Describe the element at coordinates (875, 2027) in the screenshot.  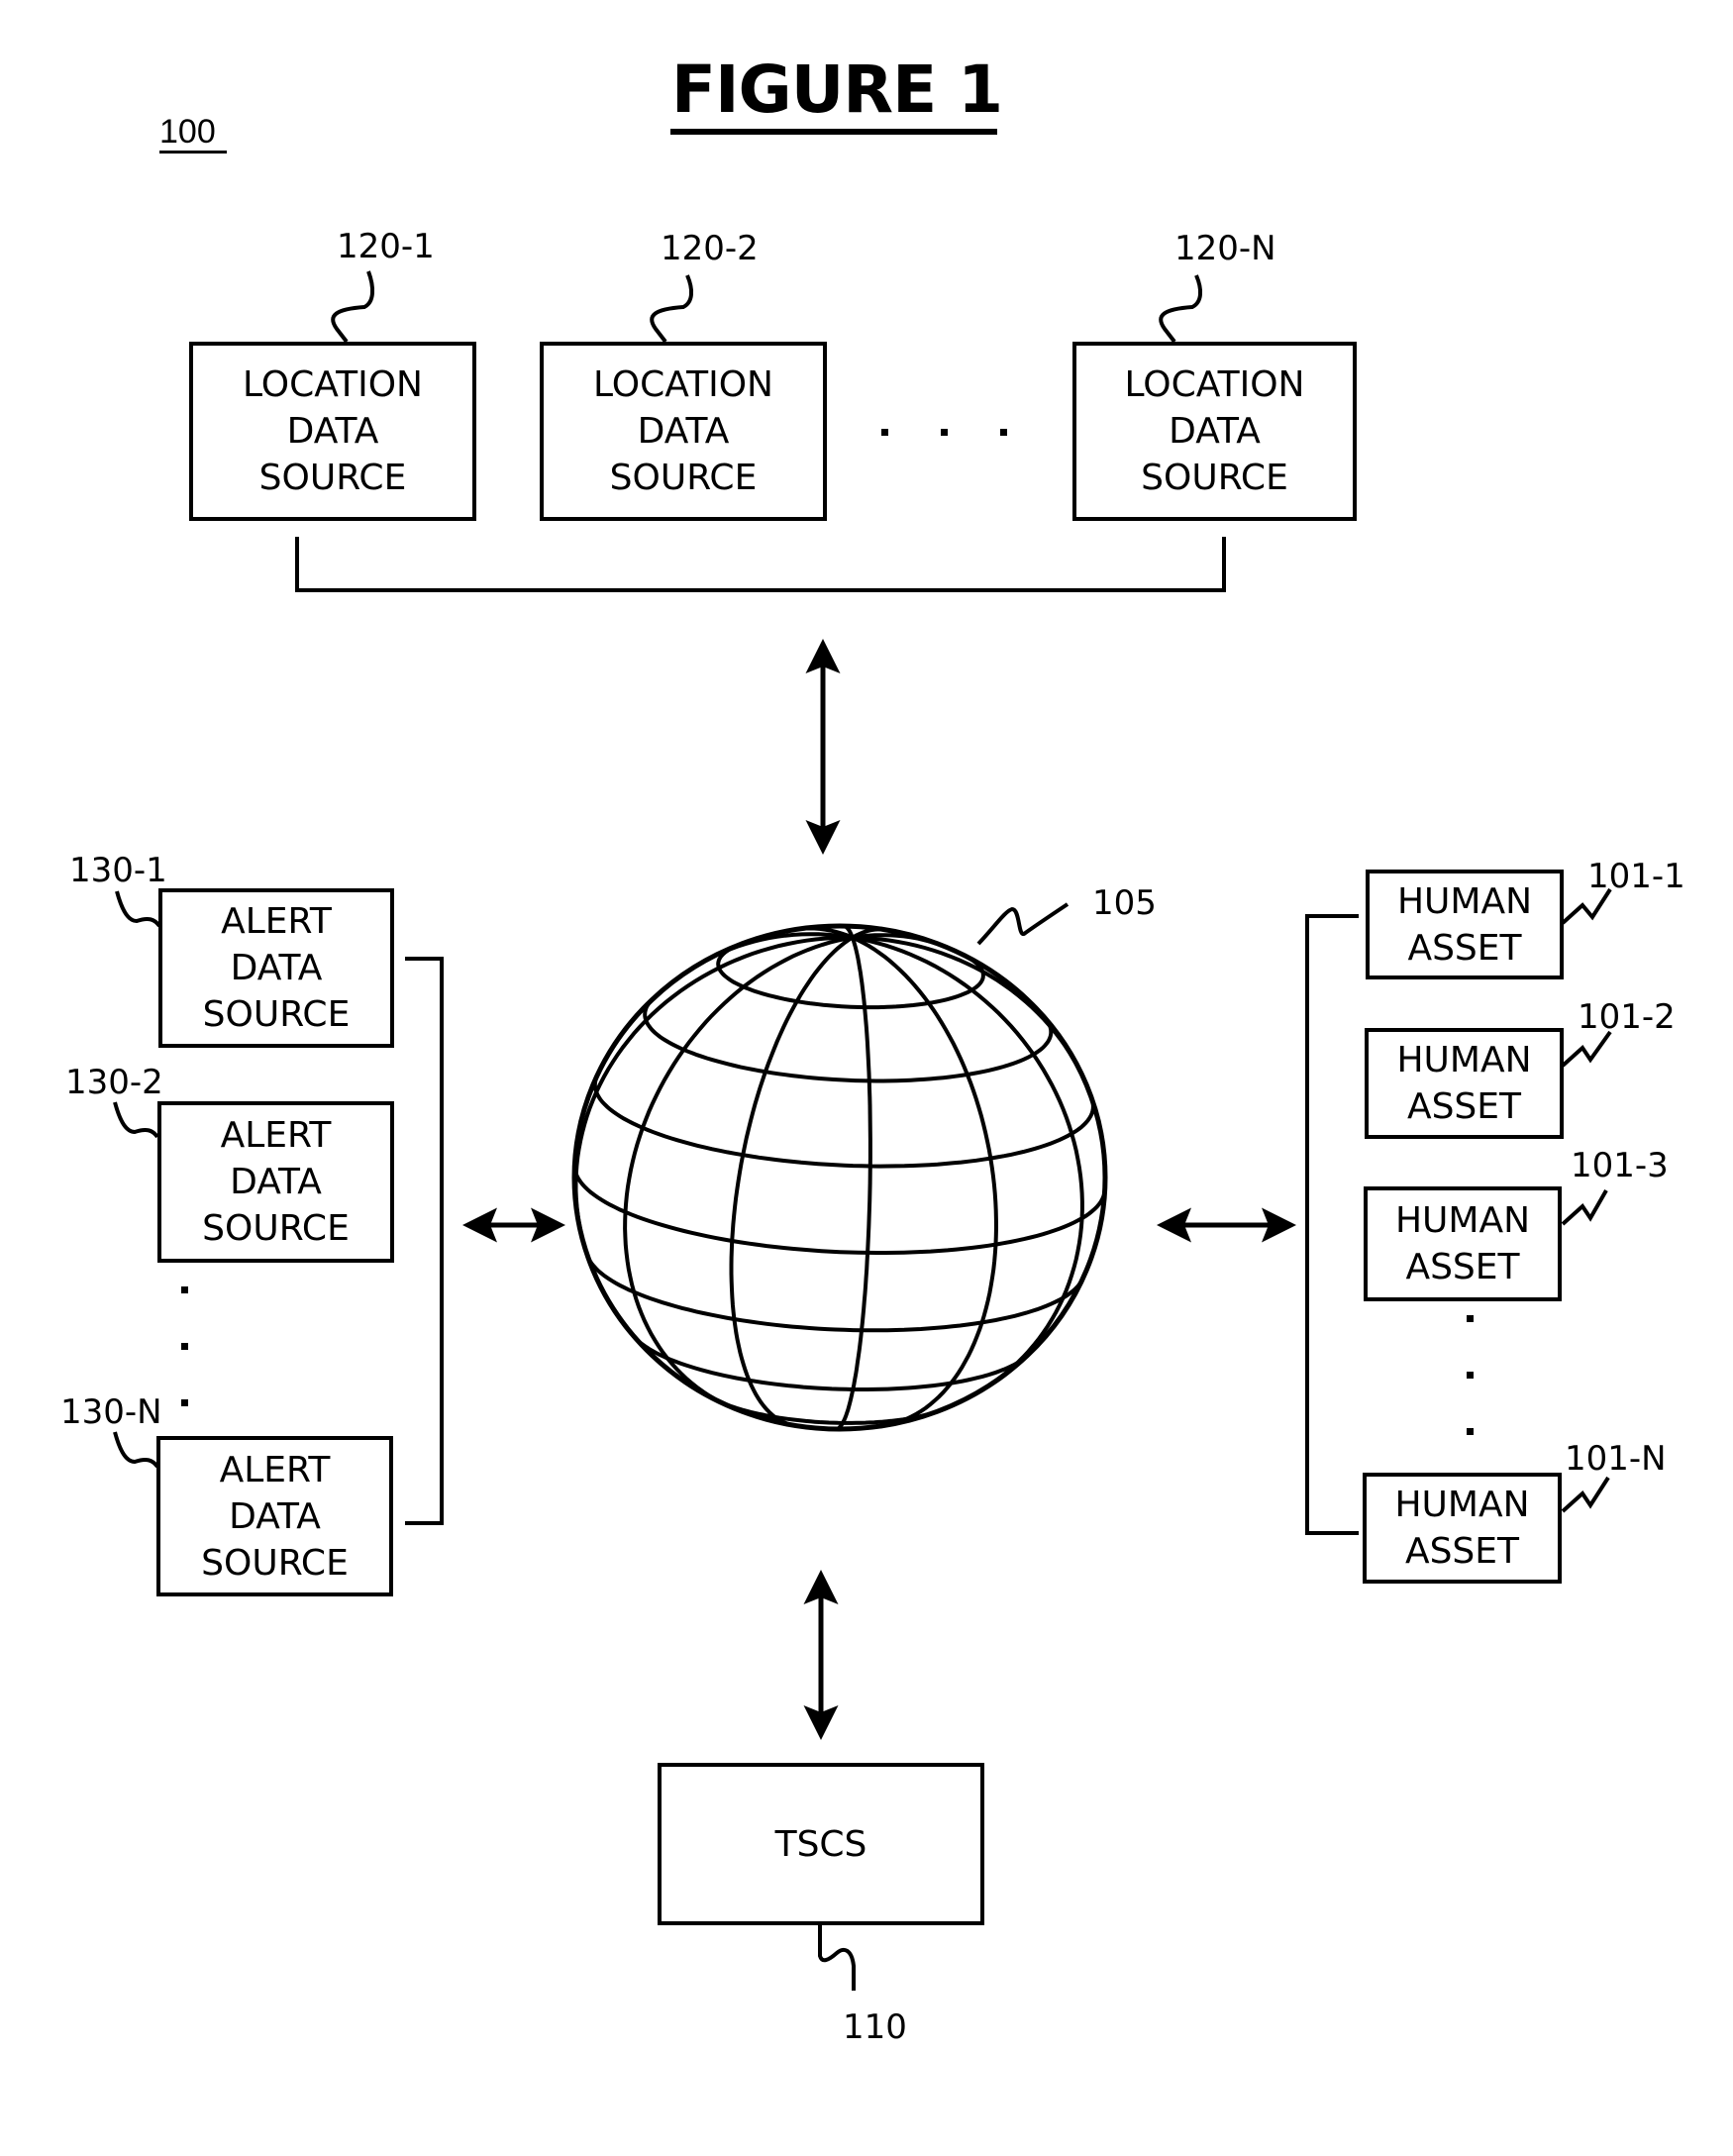
I see `ref-label-110: 110` at that location.